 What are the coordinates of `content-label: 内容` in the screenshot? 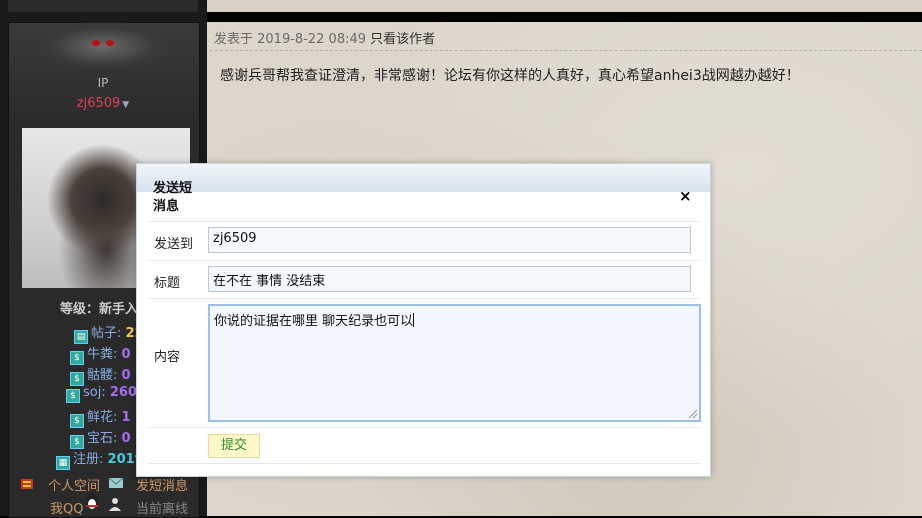 It's located at (167, 357).